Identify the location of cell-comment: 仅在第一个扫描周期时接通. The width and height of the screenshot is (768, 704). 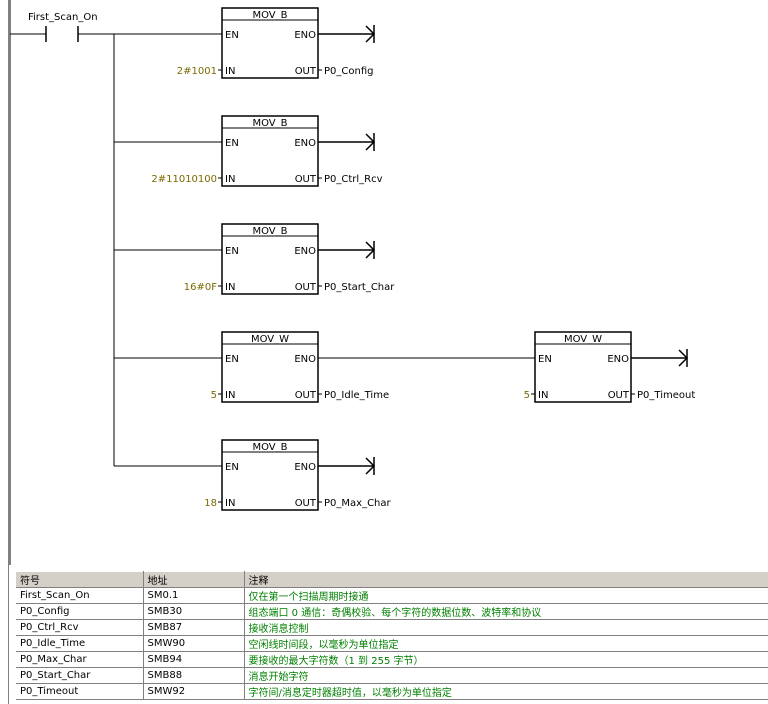
(506, 595).